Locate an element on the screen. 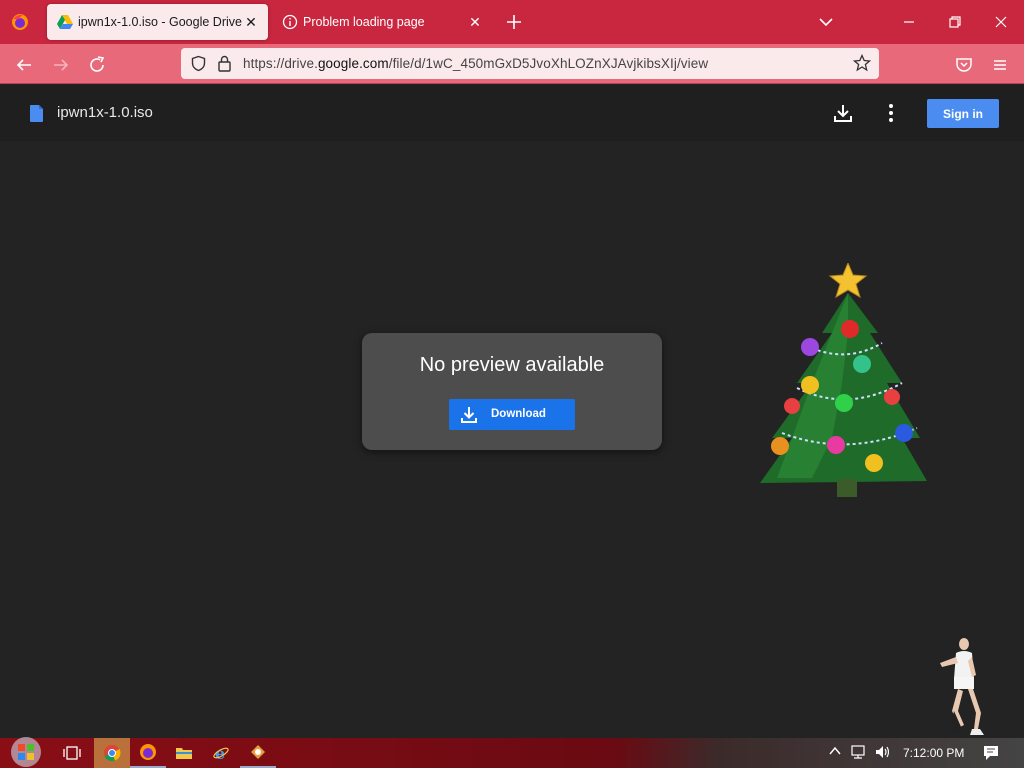  star-icon is located at coordinates (862, 63).